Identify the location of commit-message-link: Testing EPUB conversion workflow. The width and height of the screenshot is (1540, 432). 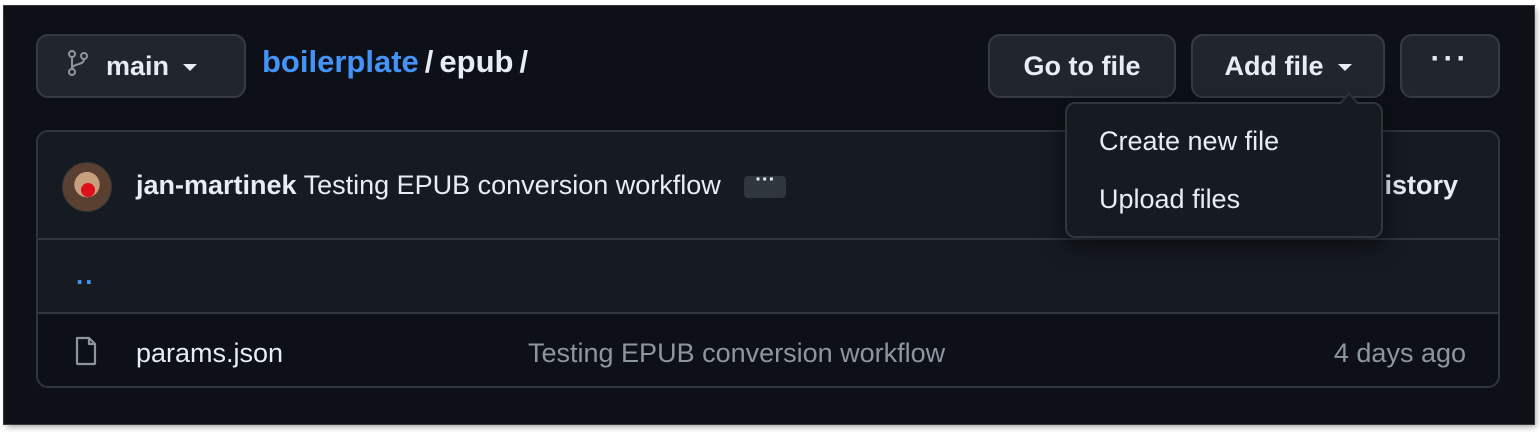
(512, 185).